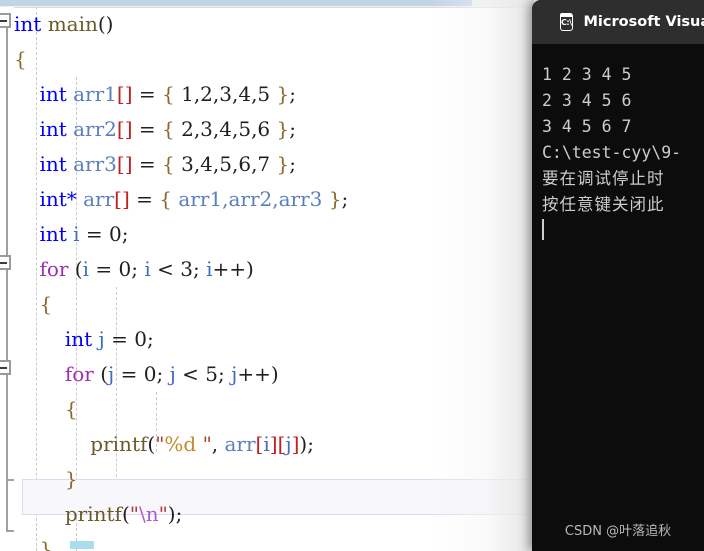 The height and width of the screenshot is (551, 704). I want to click on horizontal-scrollbar-track, so click(503, 3).